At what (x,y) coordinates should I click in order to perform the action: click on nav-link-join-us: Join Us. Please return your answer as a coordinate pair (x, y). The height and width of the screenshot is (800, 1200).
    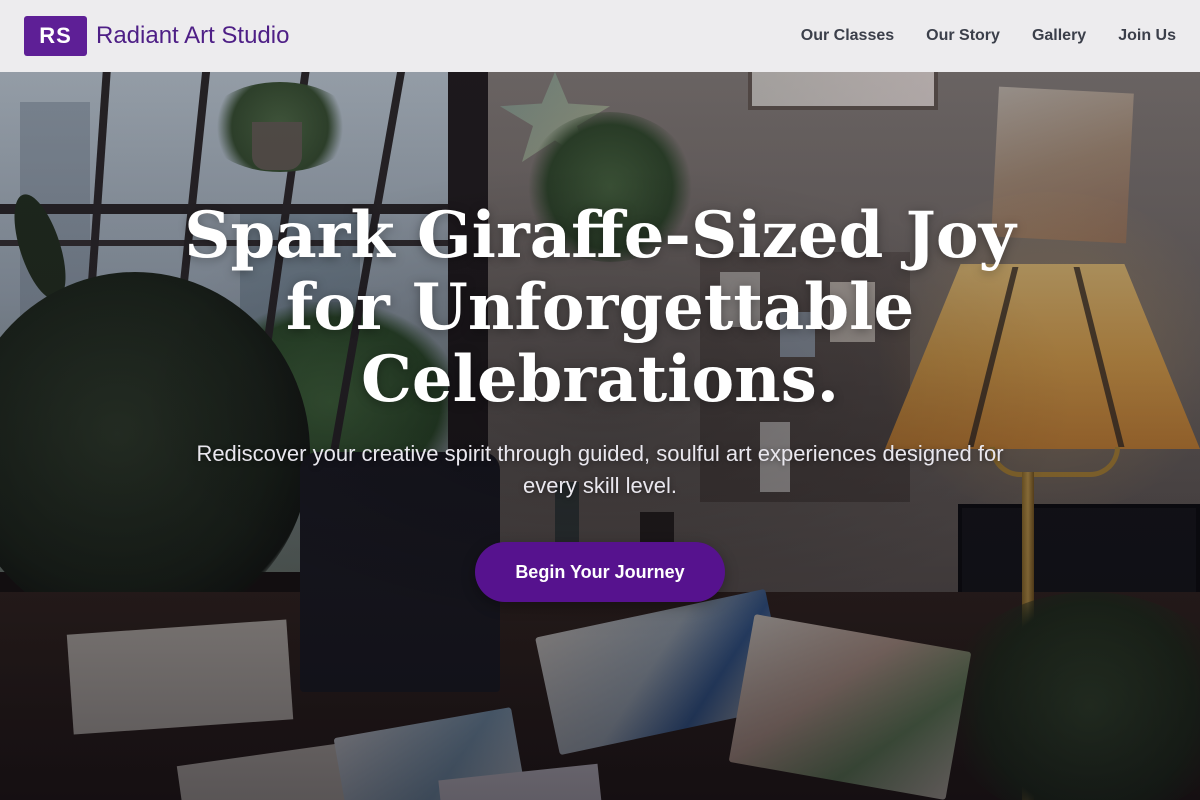
    Looking at the image, I should click on (1147, 36).